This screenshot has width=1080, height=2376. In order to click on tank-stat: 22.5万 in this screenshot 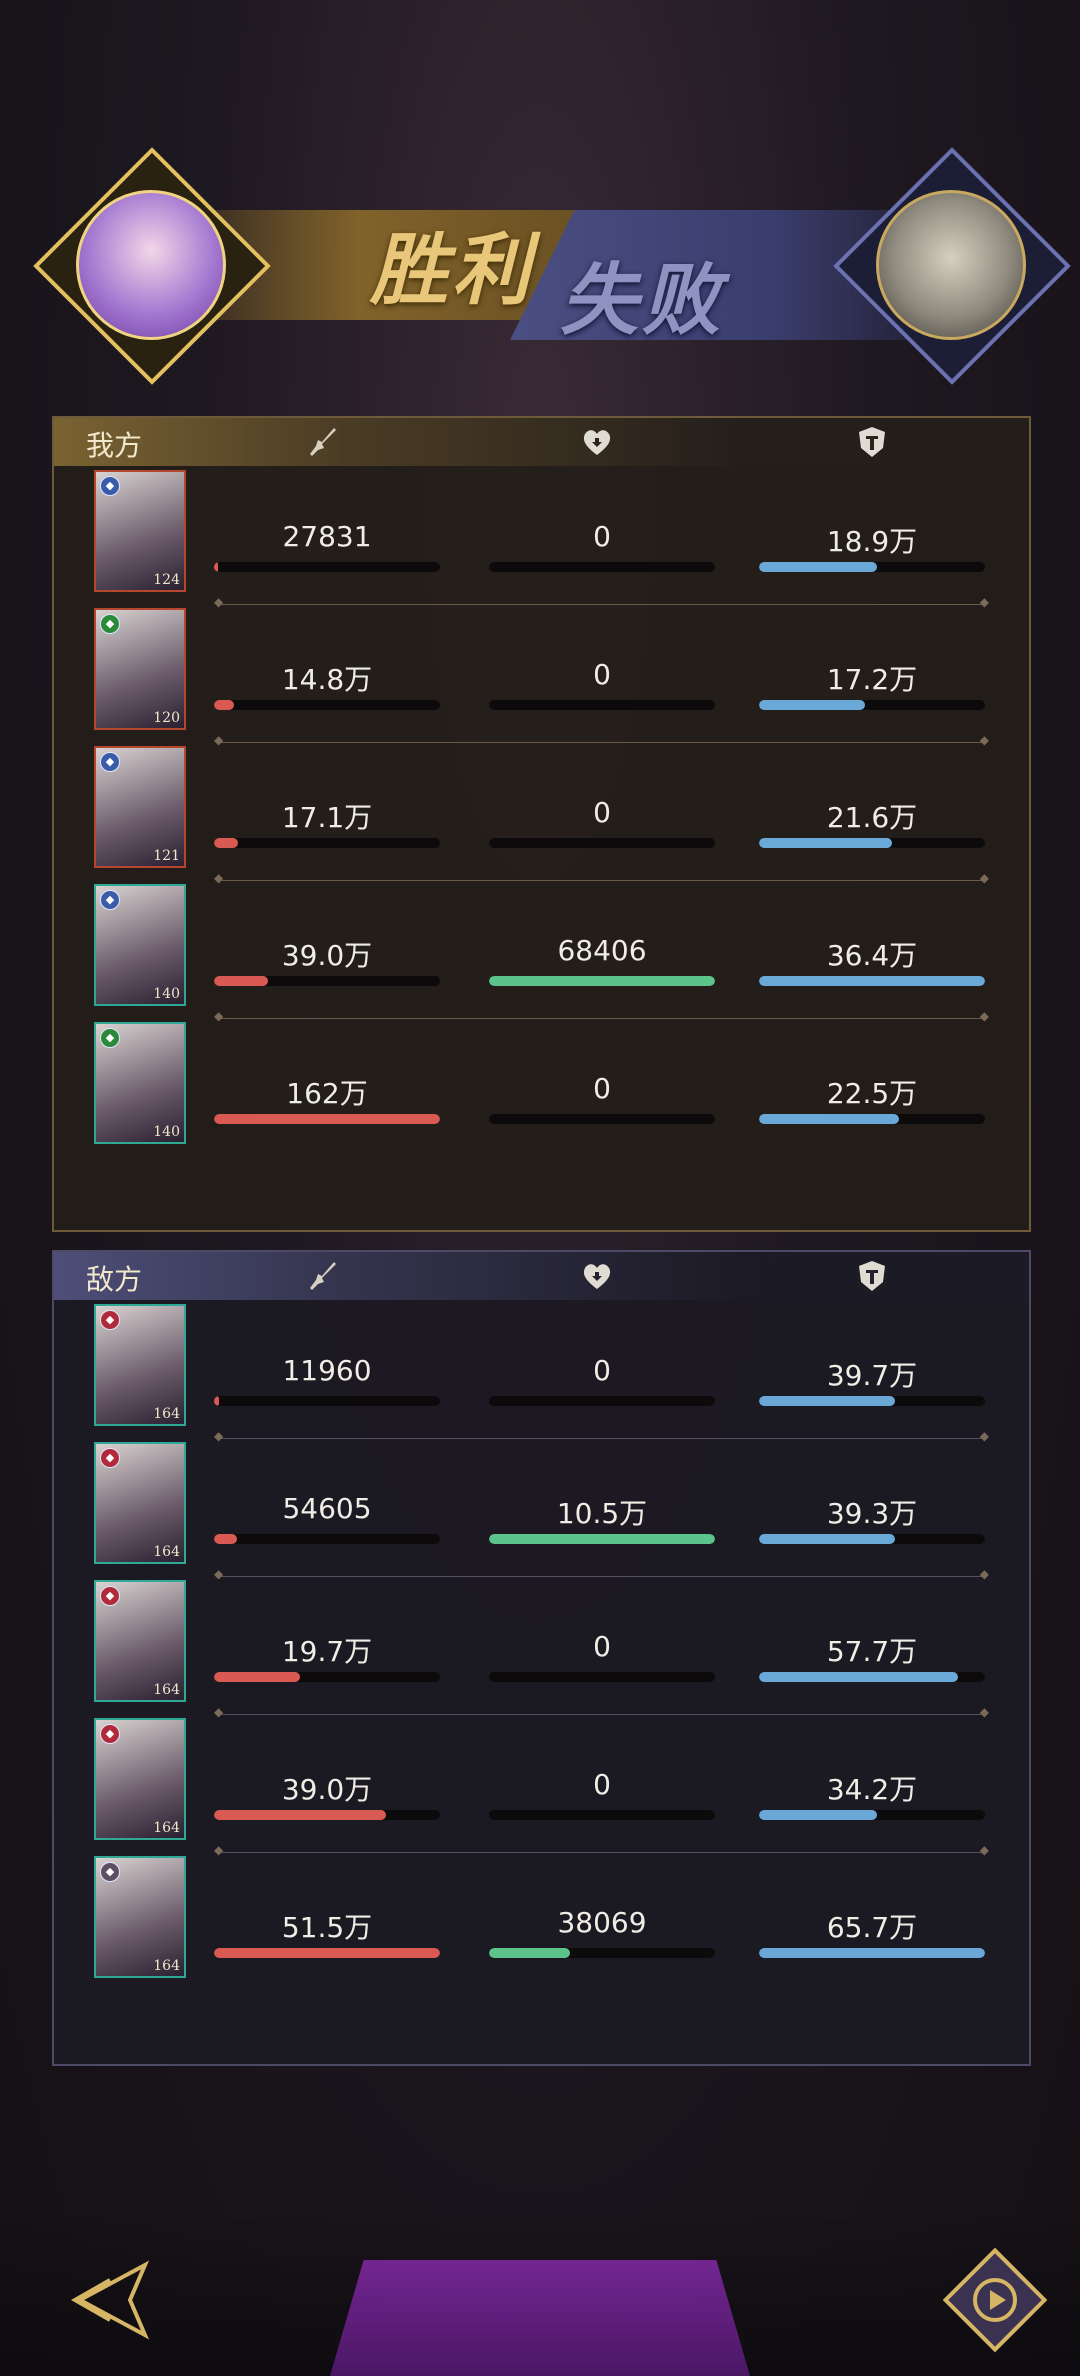, I will do `click(872, 1098)`.